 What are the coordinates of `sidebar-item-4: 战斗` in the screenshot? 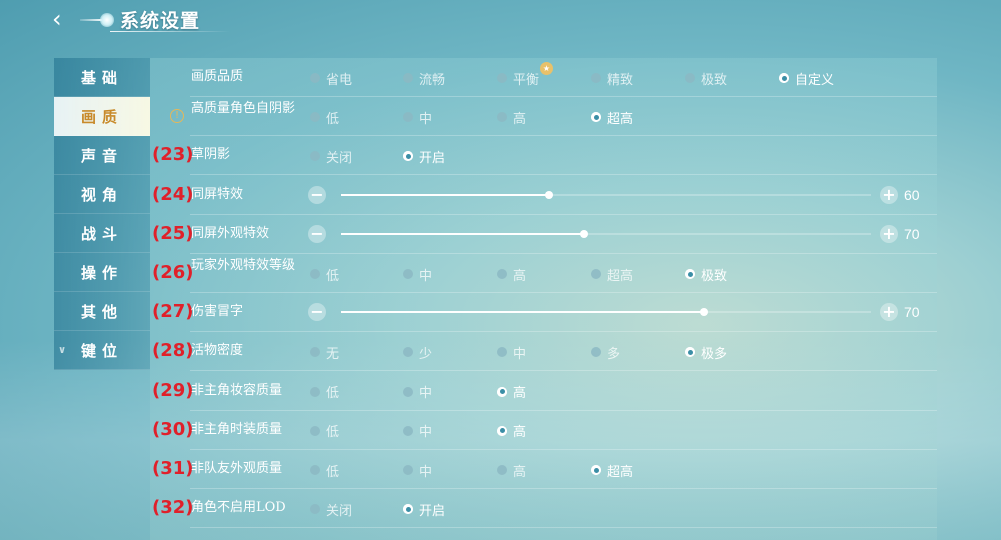 It's located at (102, 233).